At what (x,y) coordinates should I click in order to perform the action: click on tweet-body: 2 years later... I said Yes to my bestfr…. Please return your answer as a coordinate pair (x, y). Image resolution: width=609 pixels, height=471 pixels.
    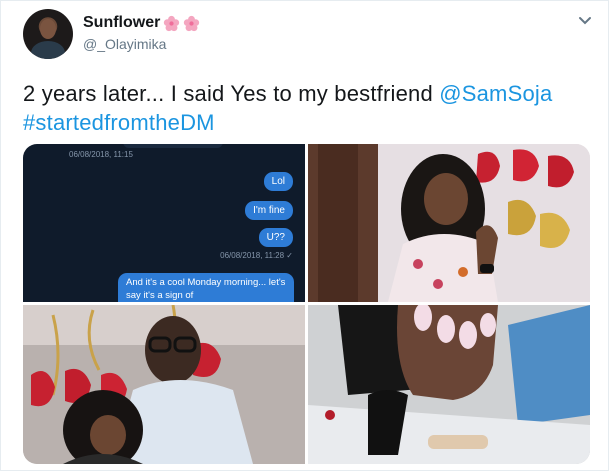
    Looking at the image, I should click on (231, 93).